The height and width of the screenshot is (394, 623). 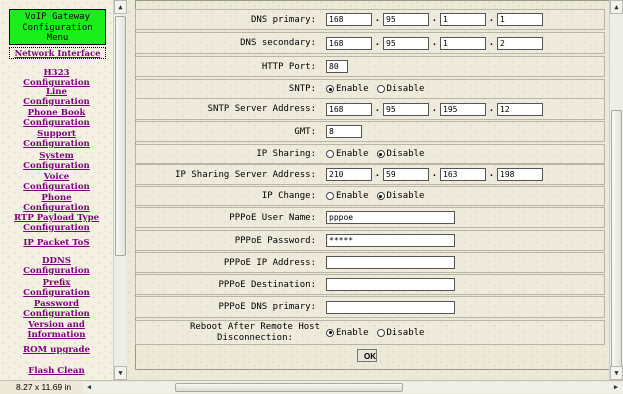 I want to click on nav-item-phone: Phone Configuration, so click(x=56, y=203).